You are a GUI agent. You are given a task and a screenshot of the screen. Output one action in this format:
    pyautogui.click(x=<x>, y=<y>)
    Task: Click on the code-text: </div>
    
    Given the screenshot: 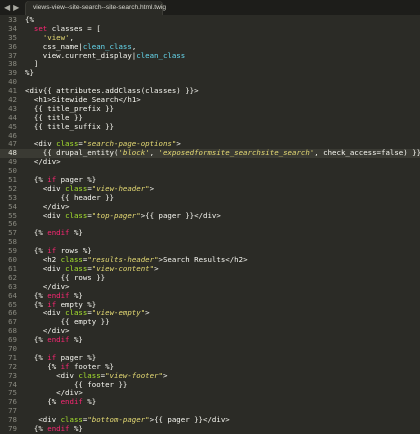 What is the action you would take?
    pyautogui.click(x=39, y=162)
    